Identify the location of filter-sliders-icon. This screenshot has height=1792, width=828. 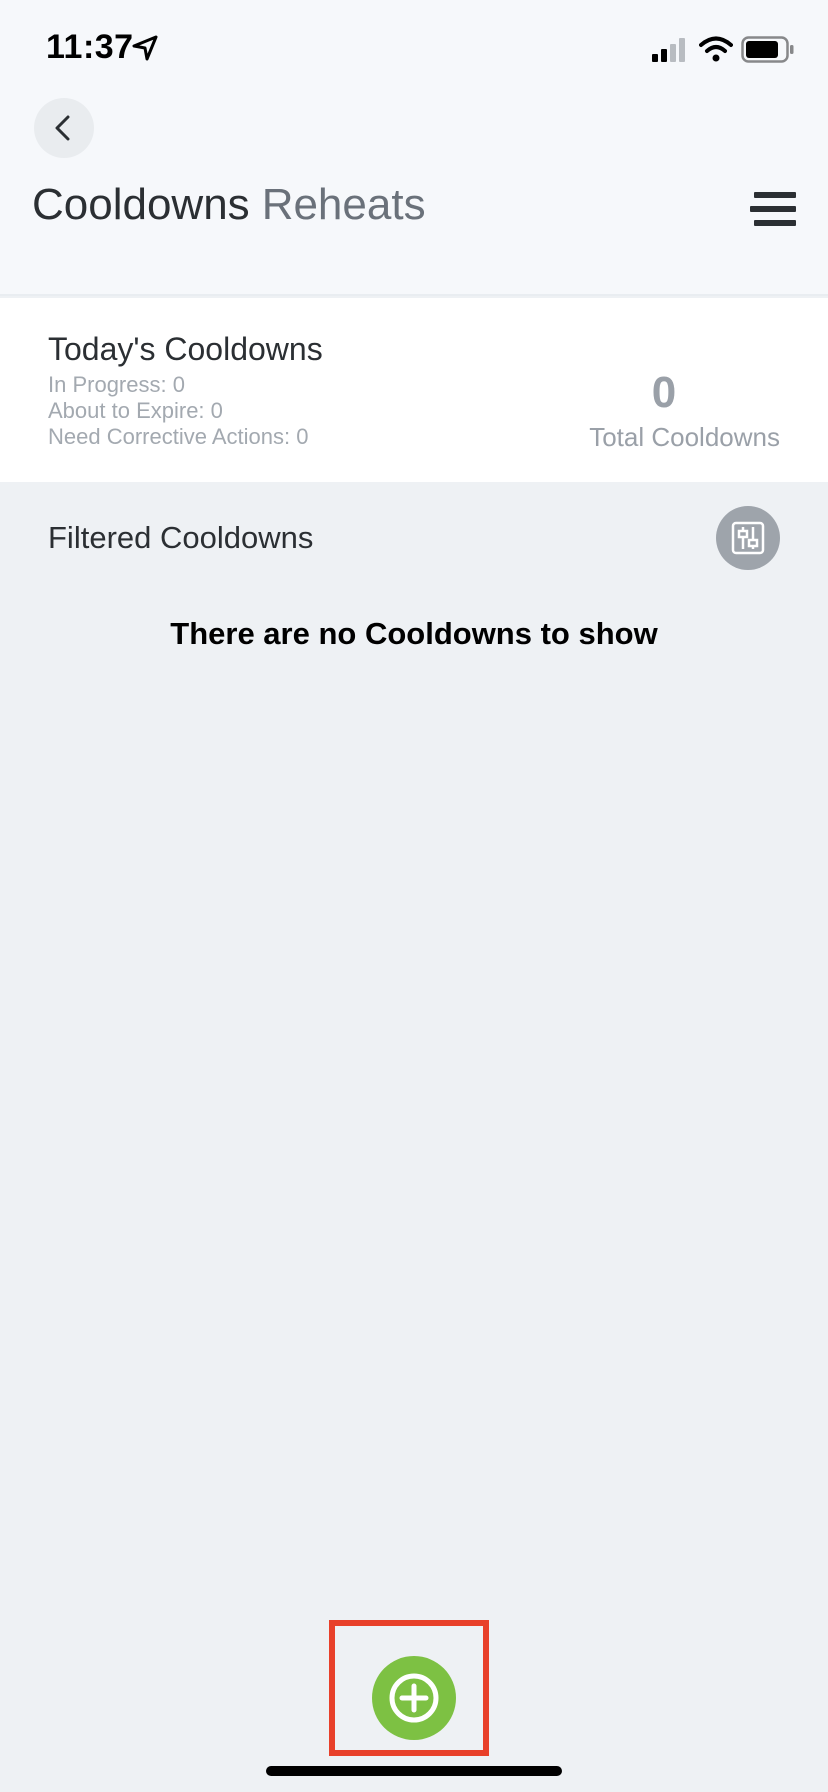
(748, 538).